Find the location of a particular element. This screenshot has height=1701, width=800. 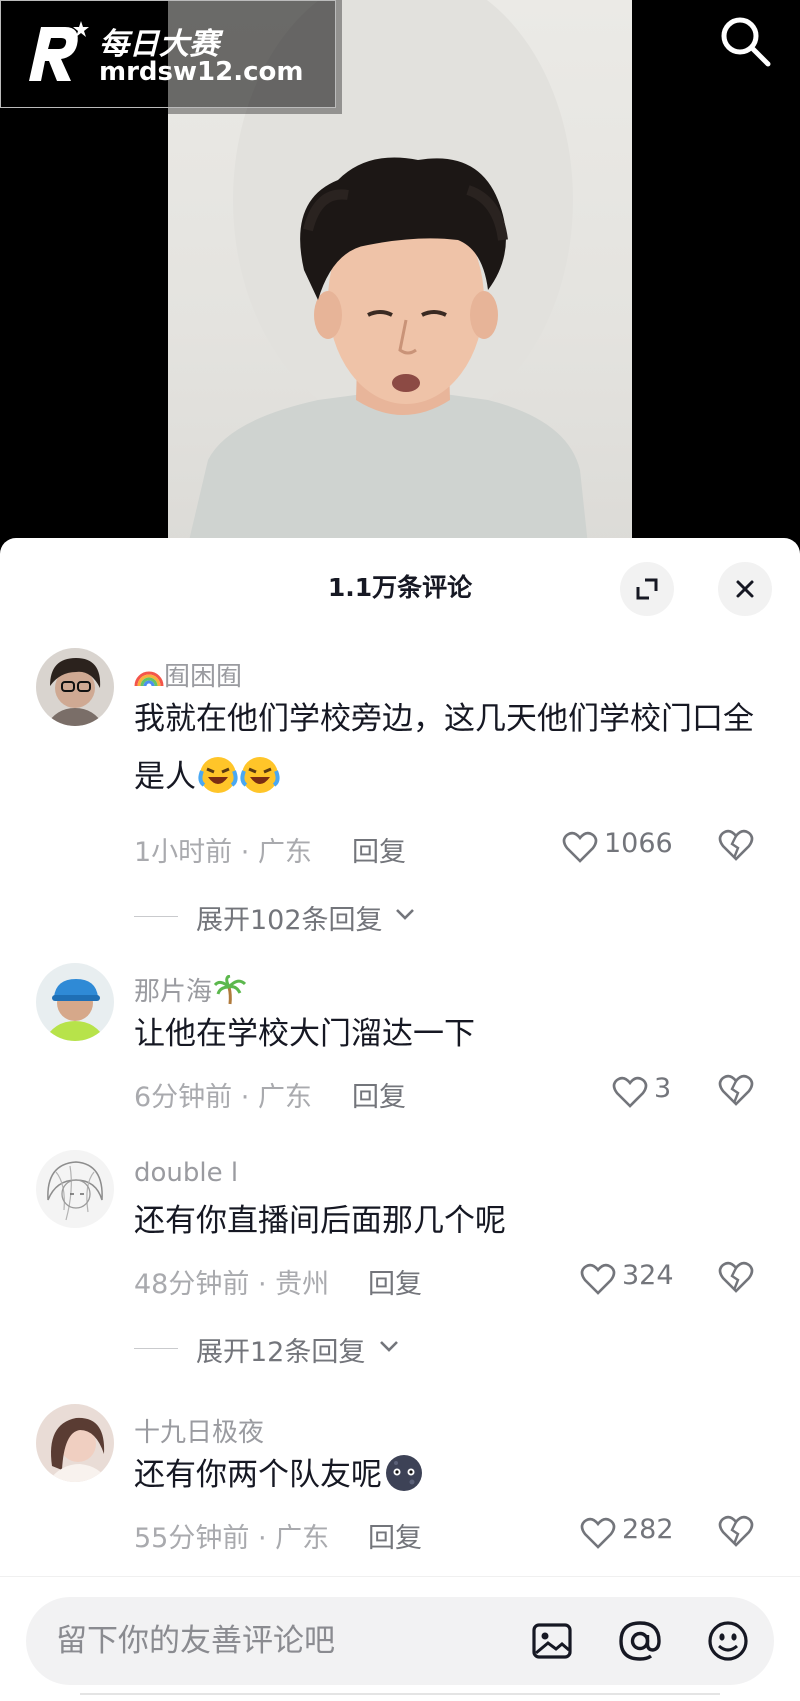

dark-face-emoji is located at coordinates (404, 1473).